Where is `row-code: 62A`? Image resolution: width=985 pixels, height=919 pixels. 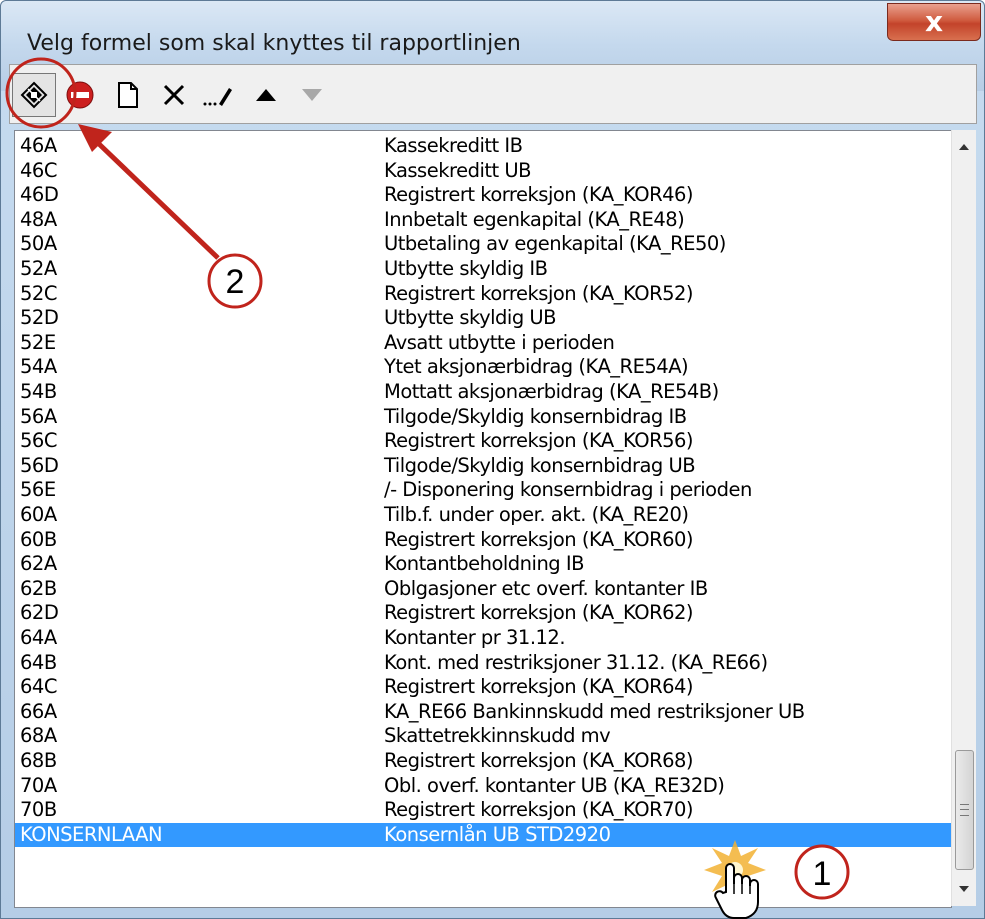 row-code: 62A is located at coordinates (38, 564).